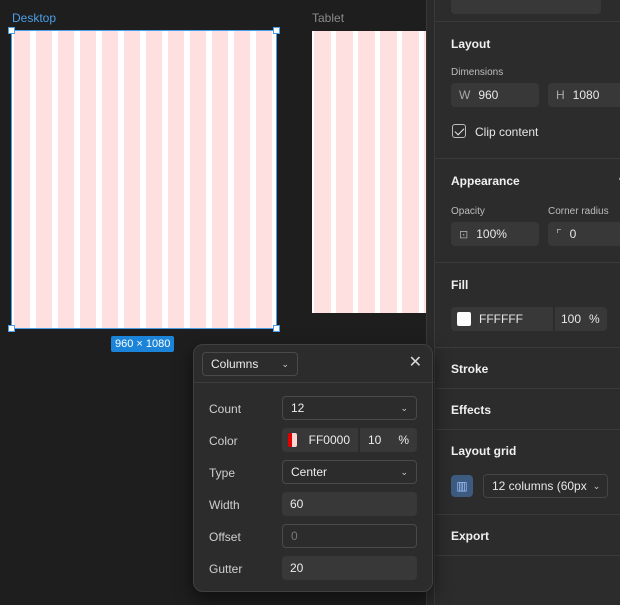 This screenshot has height=605, width=620. I want to click on fill-title: Fill, so click(460, 285).